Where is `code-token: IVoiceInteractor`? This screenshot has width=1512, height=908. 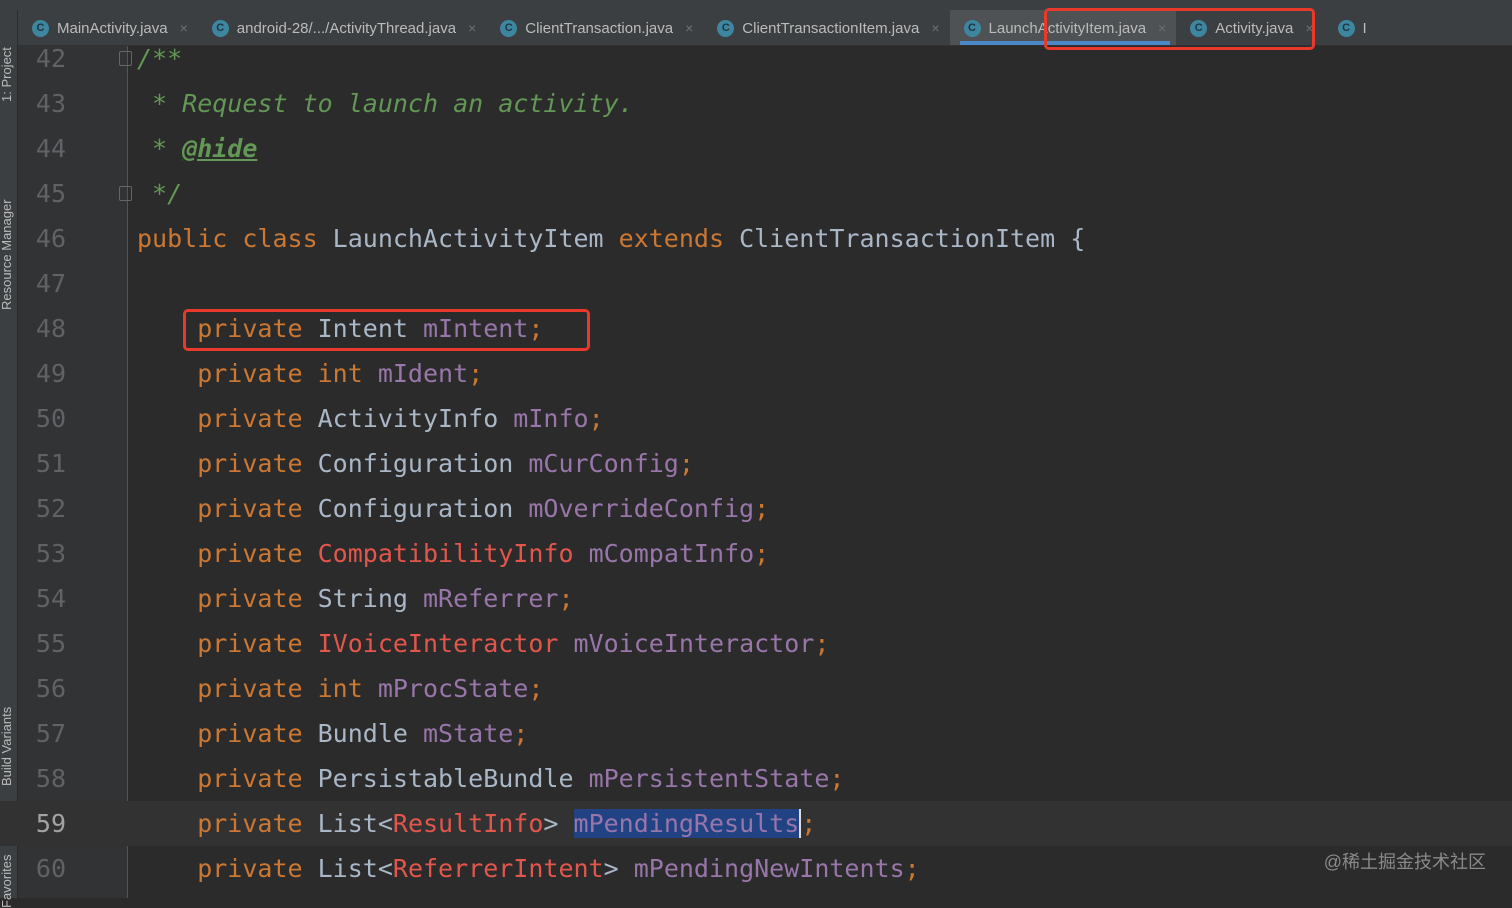 code-token: IVoiceInteractor is located at coordinates (445, 643).